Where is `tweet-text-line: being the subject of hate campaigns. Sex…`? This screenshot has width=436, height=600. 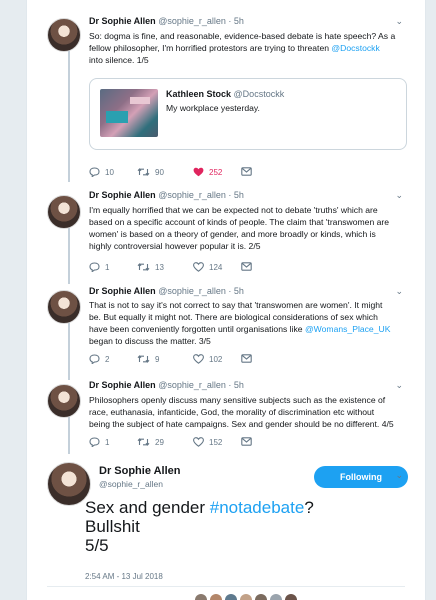 tweet-text-line: being the subject of hate campaigns. Sex… is located at coordinates (241, 424).